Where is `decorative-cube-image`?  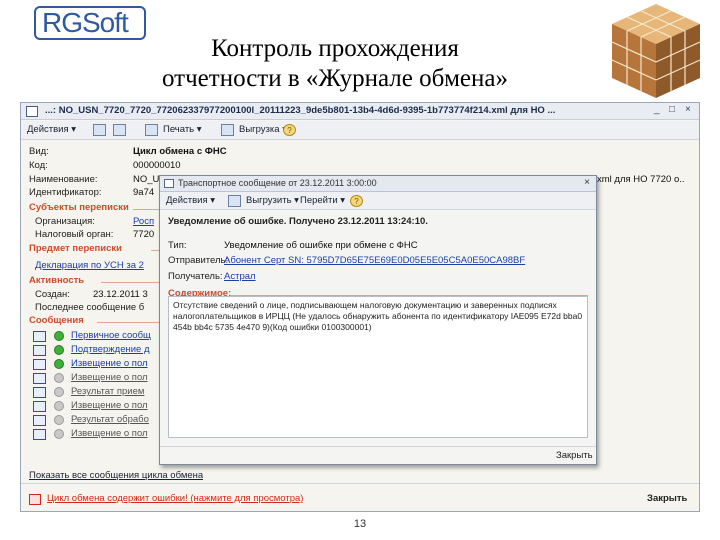
decorative-cube-image is located at coordinates (656, 51).